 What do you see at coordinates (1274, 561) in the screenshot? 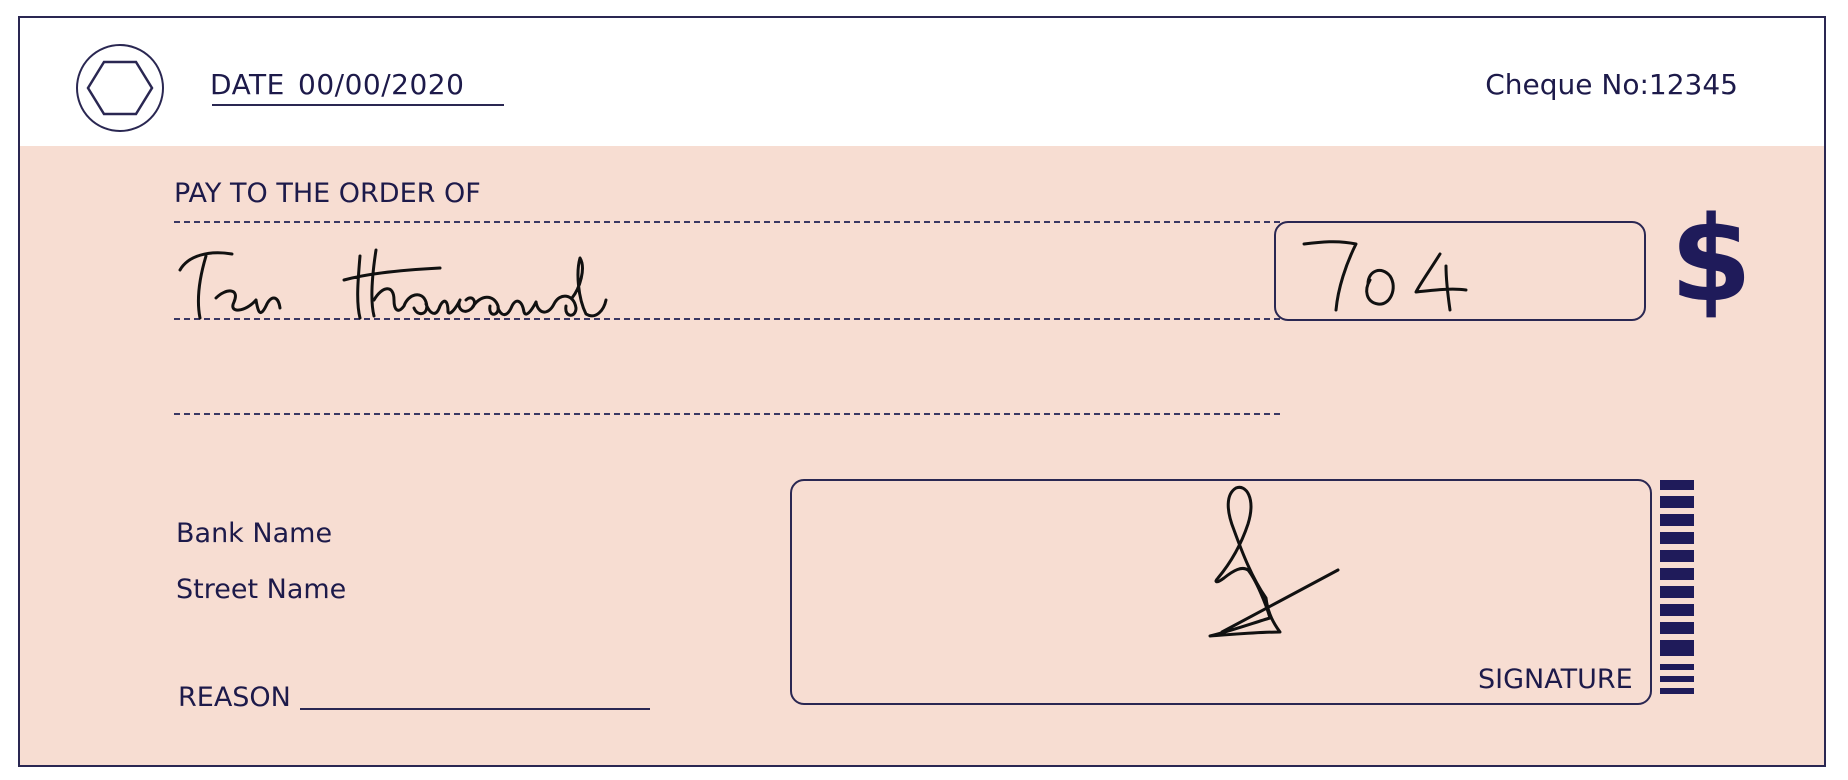
I see `signature-mark` at bounding box center [1274, 561].